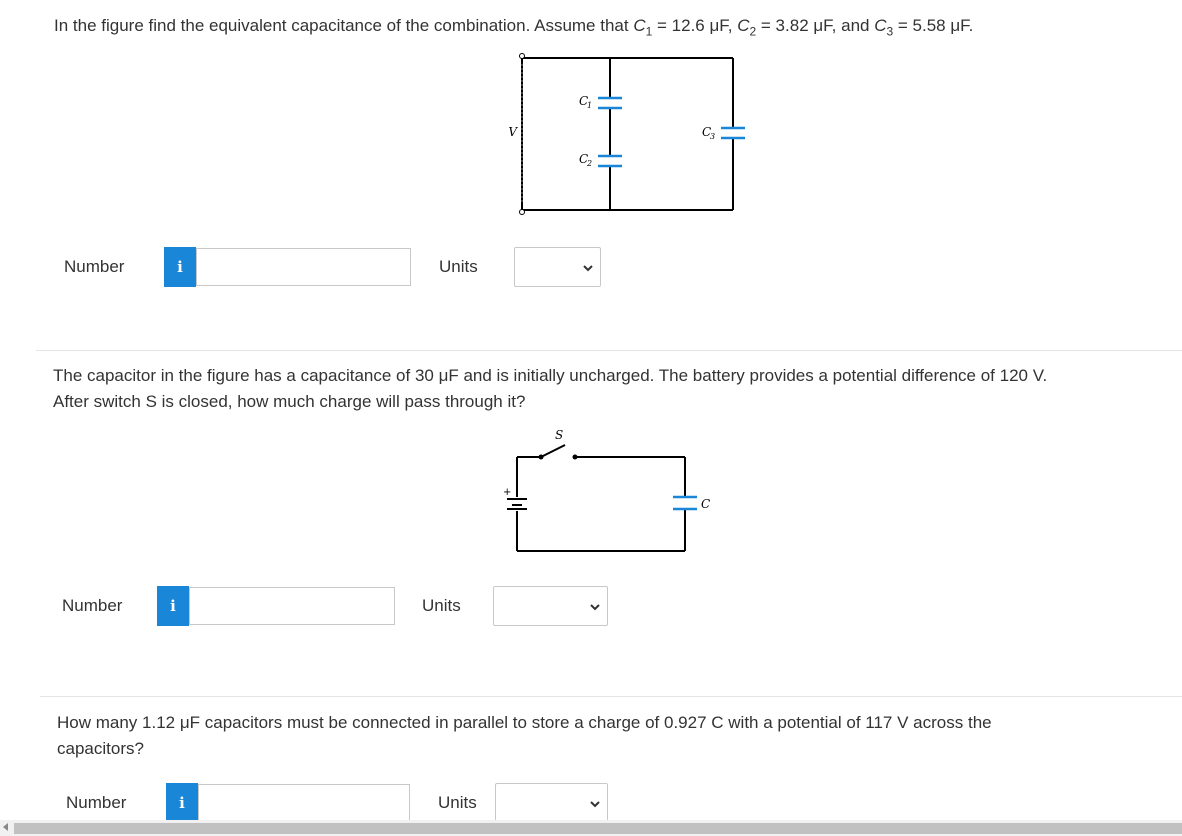 This screenshot has width=1182, height=836. What do you see at coordinates (589, 105) in the screenshot?
I see `c1-label-sub: 1` at bounding box center [589, 105].